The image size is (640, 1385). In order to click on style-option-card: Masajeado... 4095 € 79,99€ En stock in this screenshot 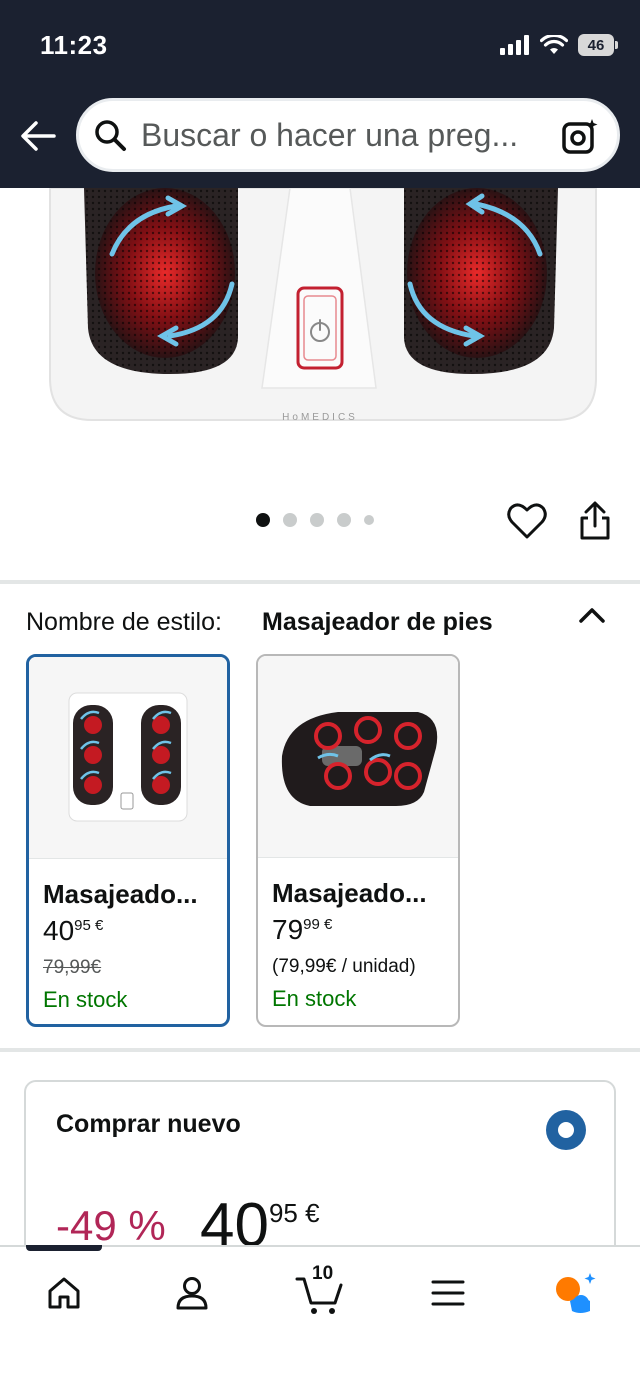, I will do `click(128, 840)`.